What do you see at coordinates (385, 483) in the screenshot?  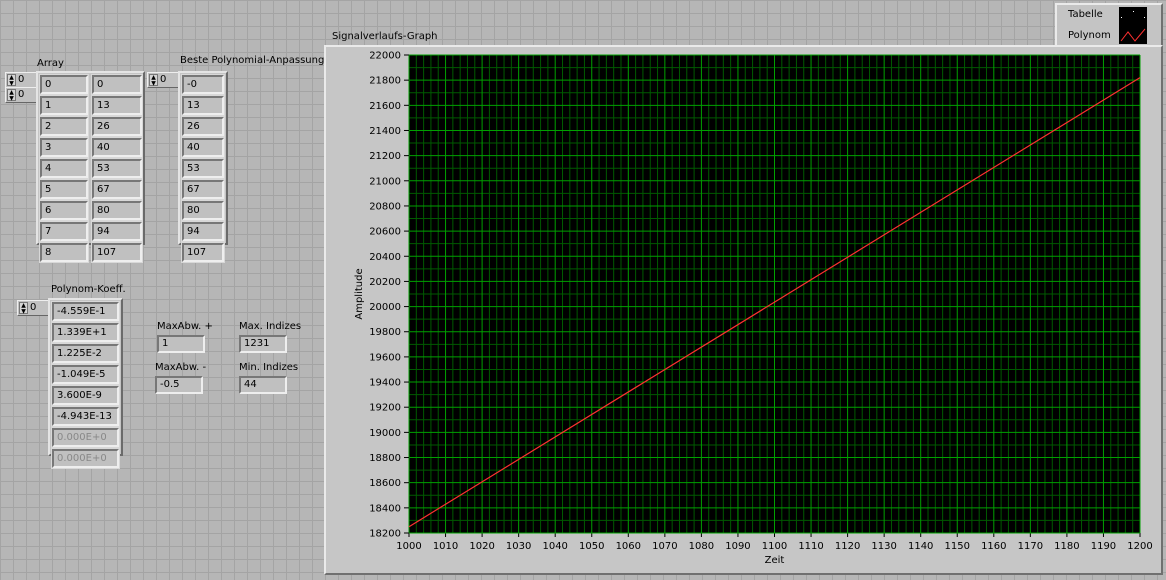 I see `y-tick-label: 18600` at bounding box center [385, 483].